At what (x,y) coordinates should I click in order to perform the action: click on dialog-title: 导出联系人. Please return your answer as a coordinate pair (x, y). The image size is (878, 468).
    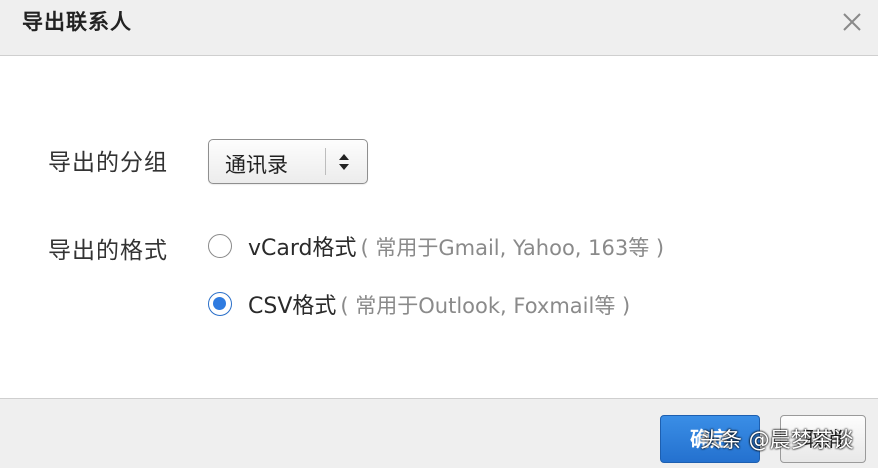
    Looking at the image, I should click on (77, 22).